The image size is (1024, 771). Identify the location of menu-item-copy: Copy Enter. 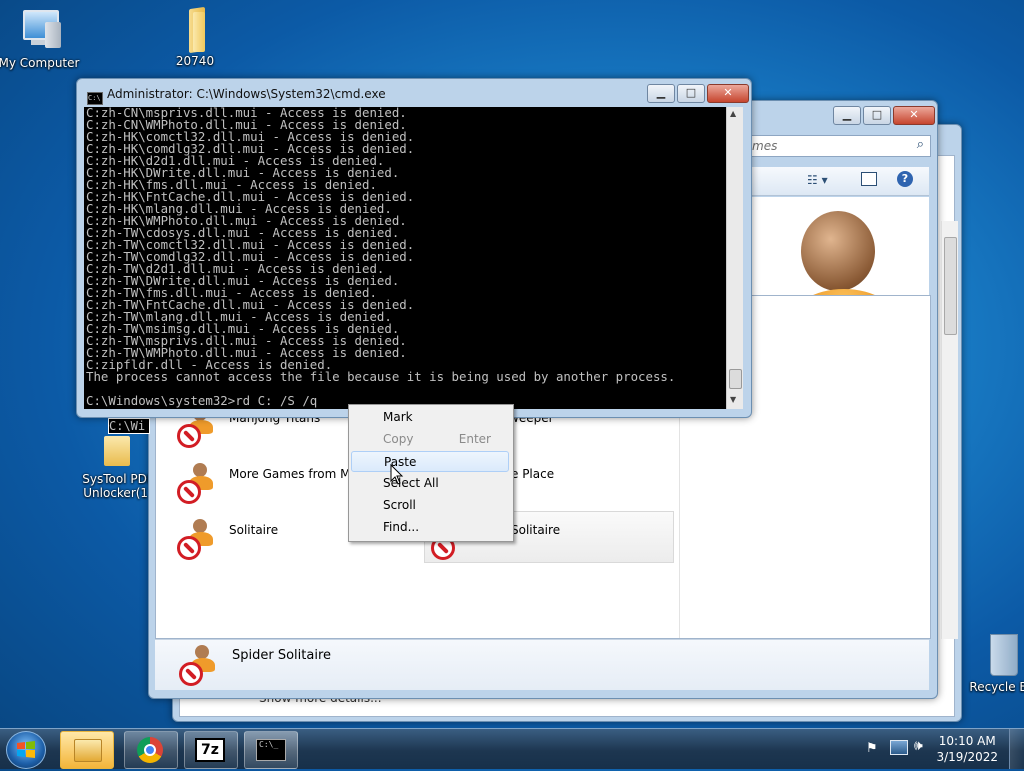
(430, 439).